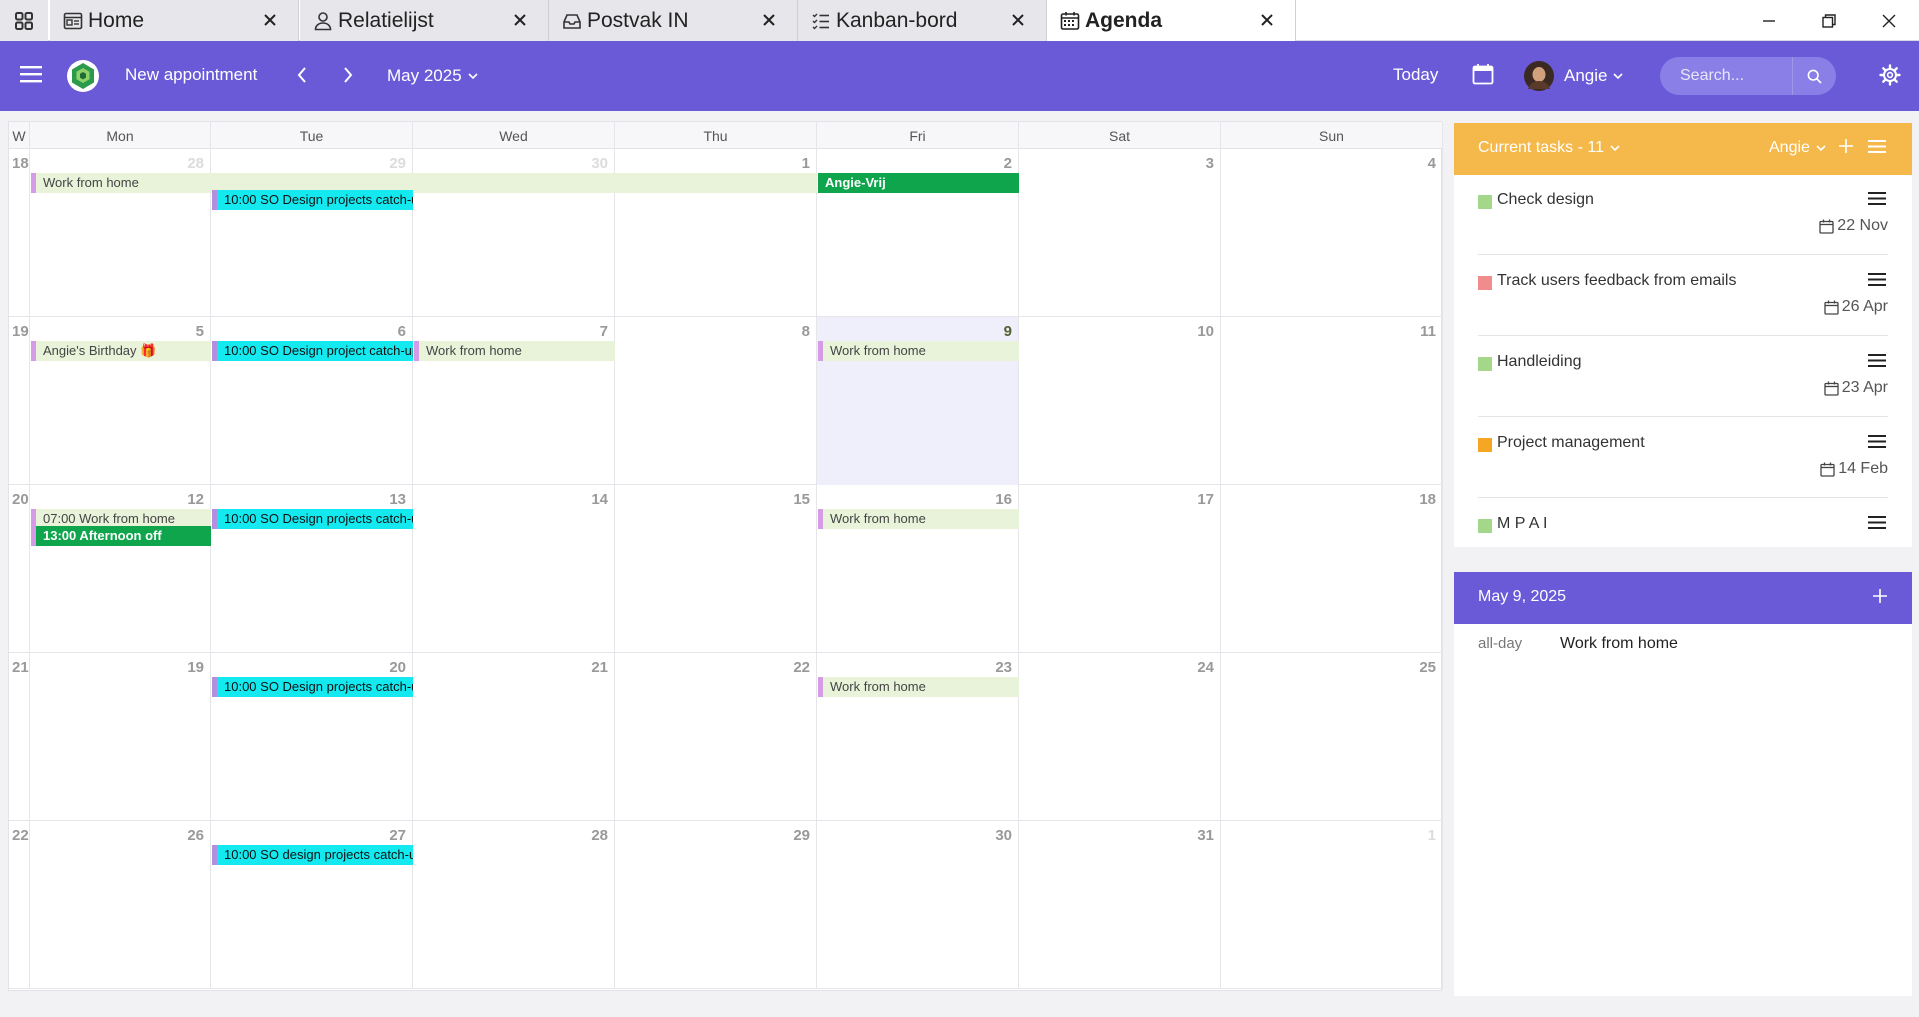 The height and width of the screenshot is (1017, 1919). I want to click on task-item: Handleiding 23 Apr, so click(1683, 377).